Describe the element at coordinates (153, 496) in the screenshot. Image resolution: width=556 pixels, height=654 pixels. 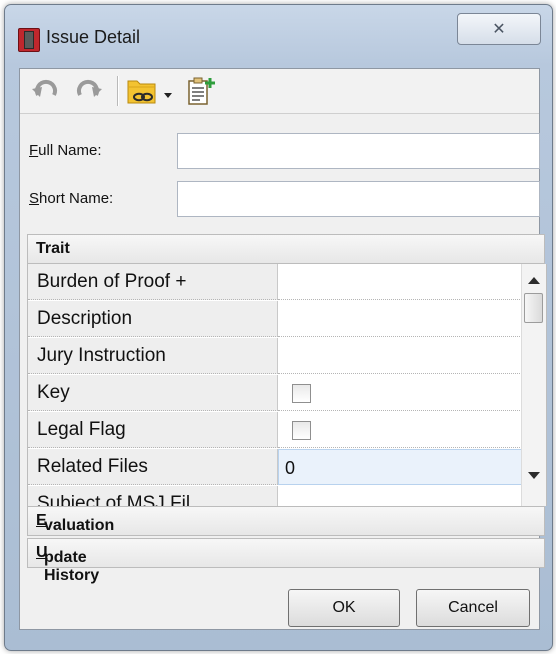
I see `trait-name: Subject of MSJ Fil` at that location.